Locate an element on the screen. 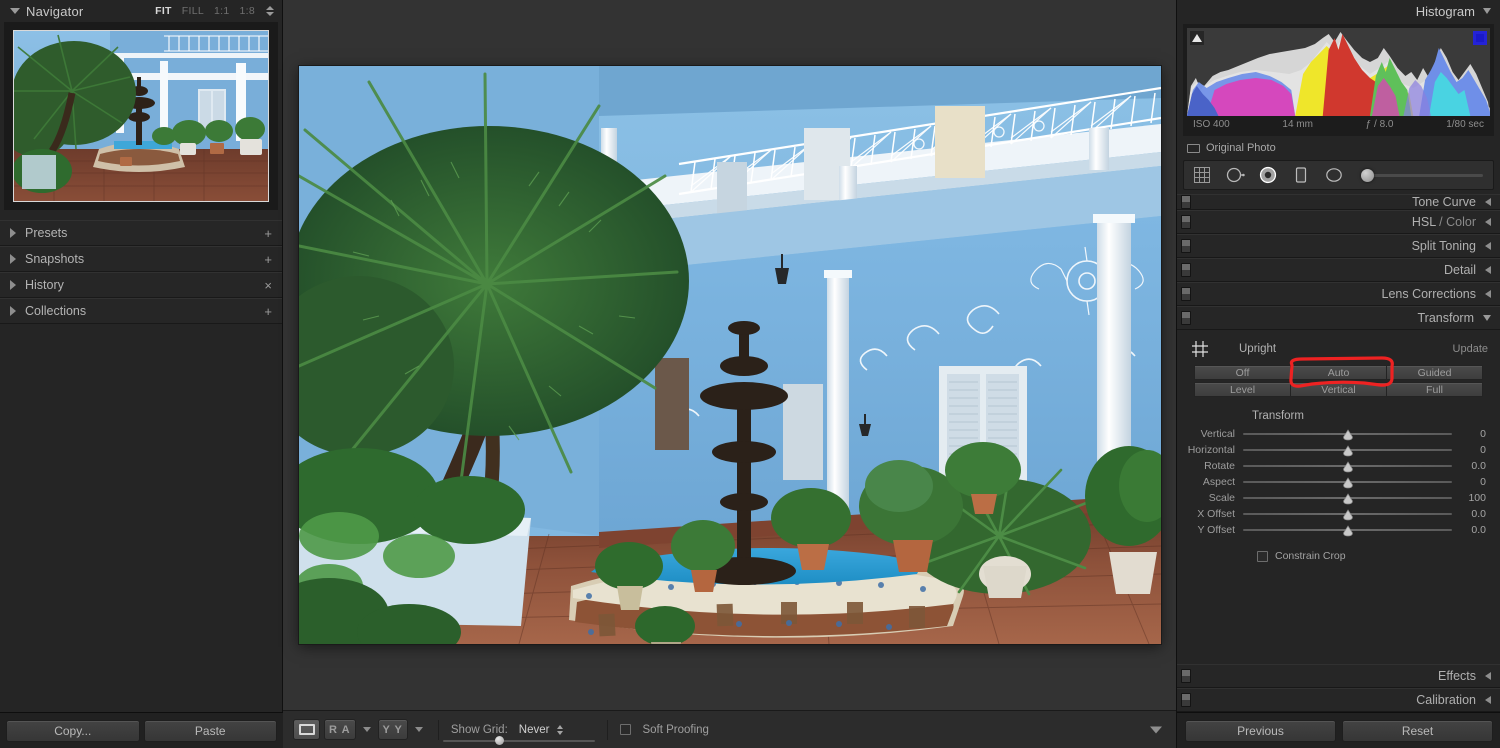 This screenshot has width=1500, height=748. tone-curve-toggle-switch is located at coordinates (1186, 202).